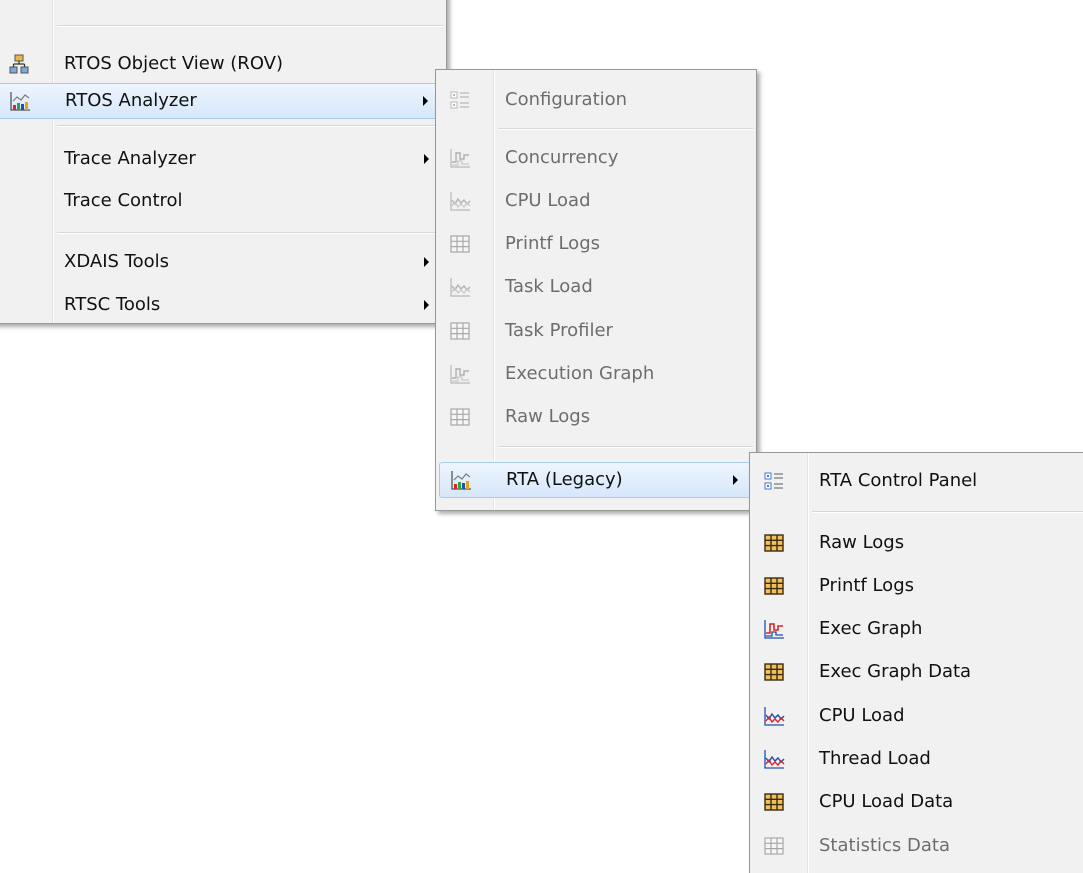 This screenshot has width=1083, height=873. What do you see at coordinates (131, 100) in the screenshot?
I see `menu-item-label: RTOS Analyzer` at bounding box center [131, 100].